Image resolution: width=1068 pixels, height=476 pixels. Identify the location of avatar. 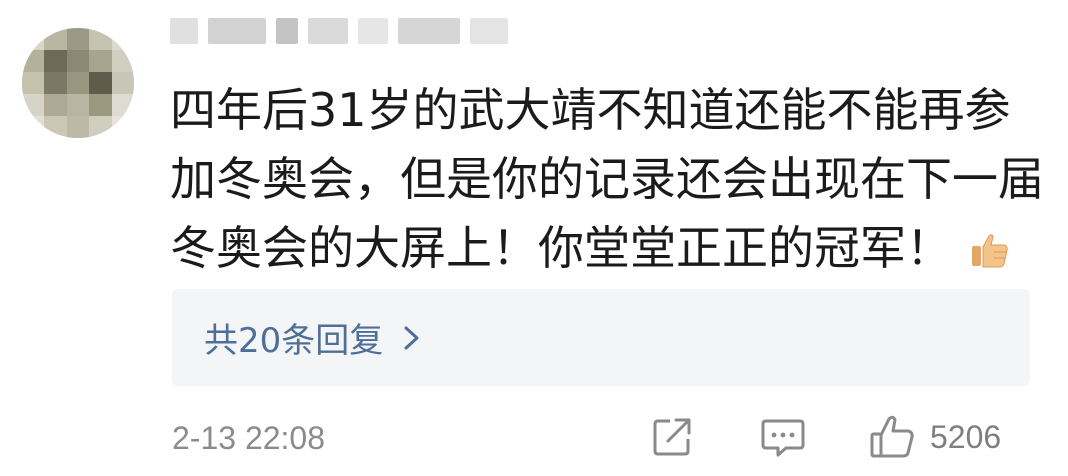
(78, 83).